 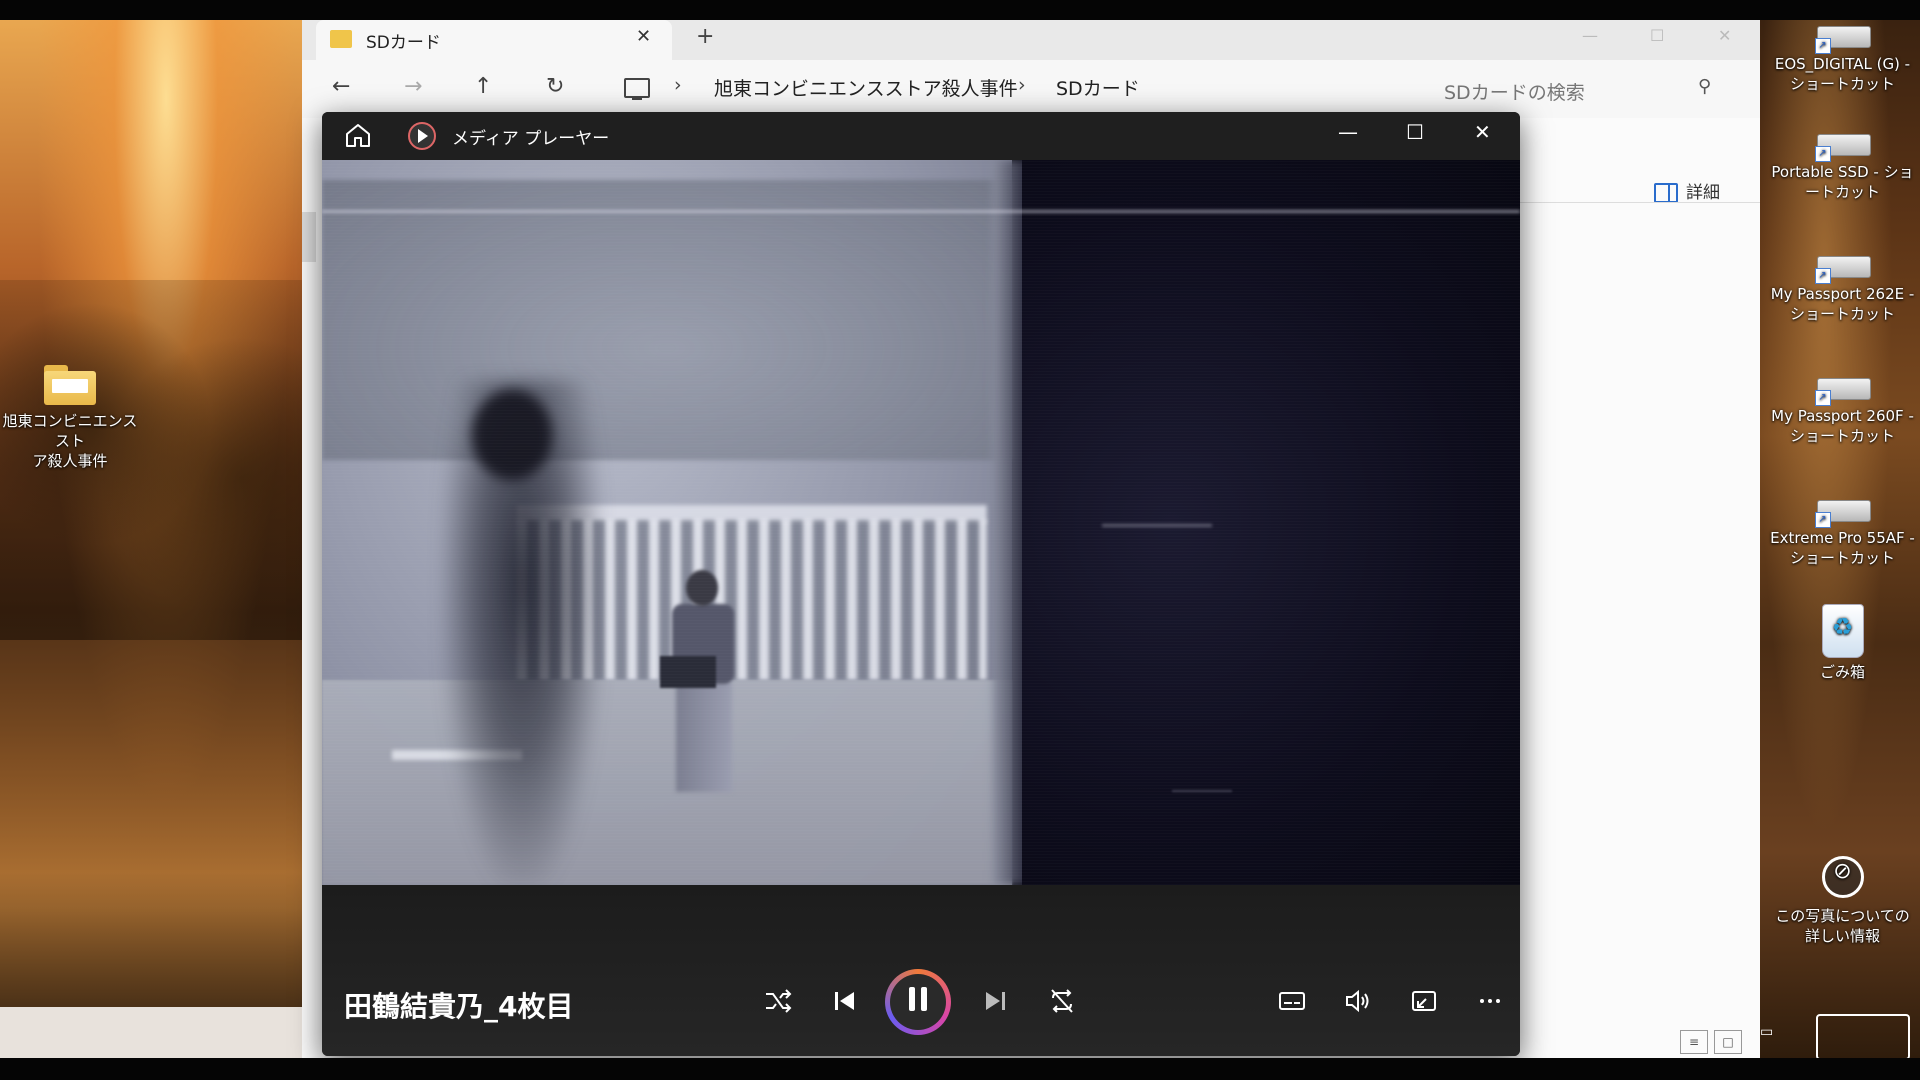 I want to click on desktop-shortcut-eos: ↗ EOS_DIGITAL (G) - ショートカット, so click(x=1842, y=57).